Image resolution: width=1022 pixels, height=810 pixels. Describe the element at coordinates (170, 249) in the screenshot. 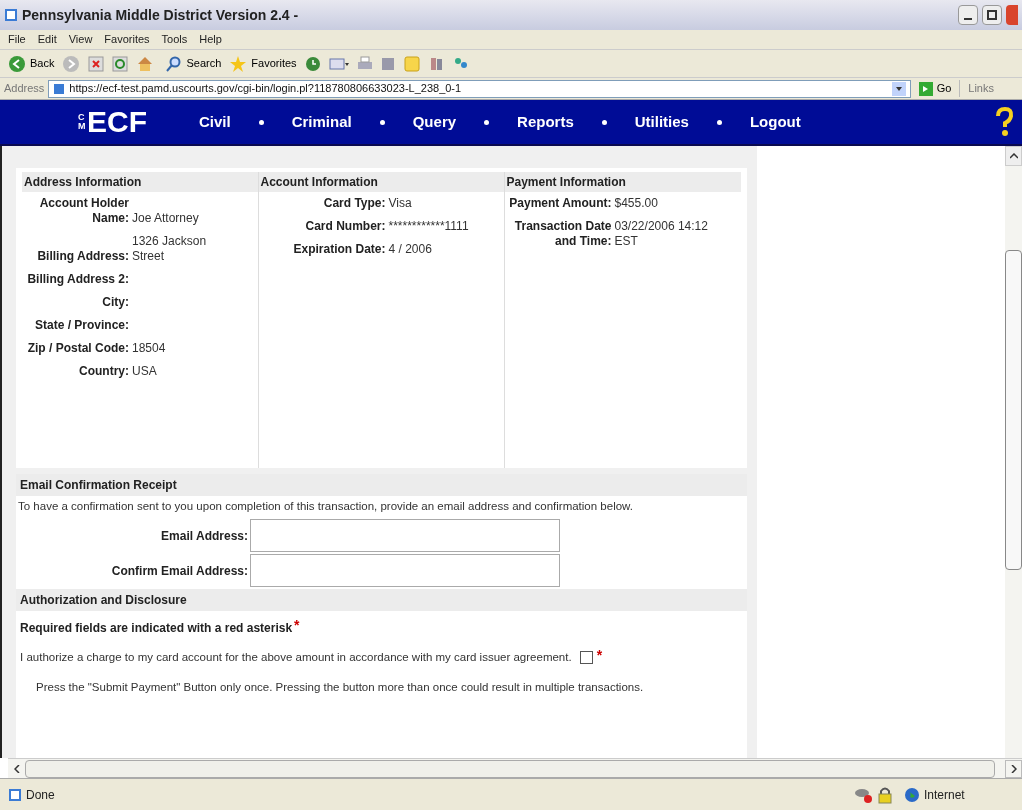

I see `field-value: 1326 Jackson Street` at that location.